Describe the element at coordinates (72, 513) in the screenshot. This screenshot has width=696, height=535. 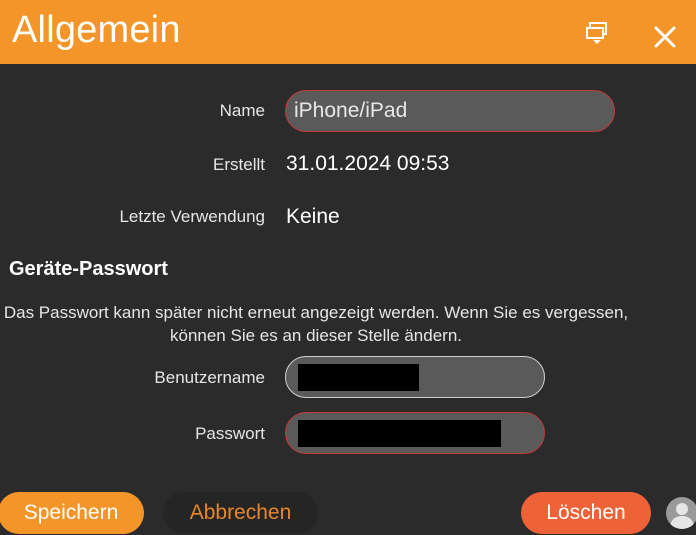
I see `save-button: Speichern` at that location.